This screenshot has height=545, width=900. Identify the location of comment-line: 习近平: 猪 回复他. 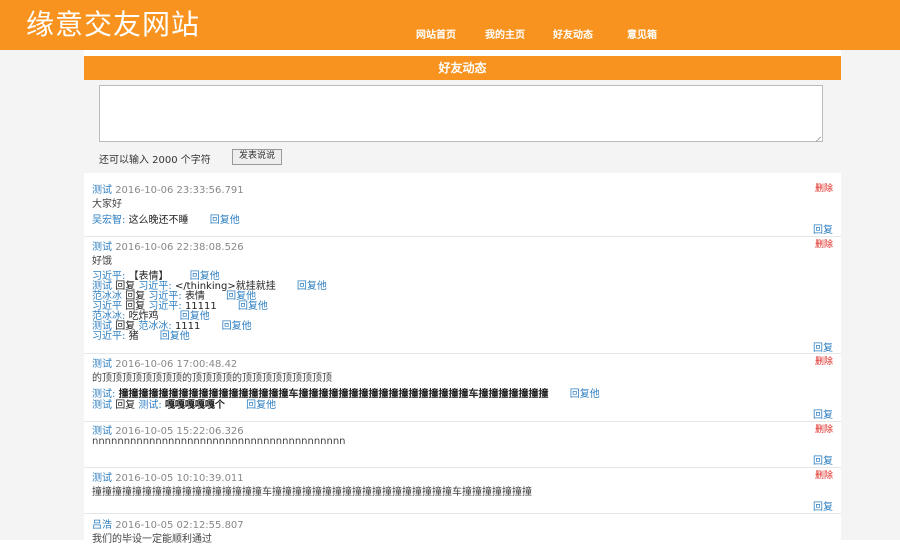
(141, 334).